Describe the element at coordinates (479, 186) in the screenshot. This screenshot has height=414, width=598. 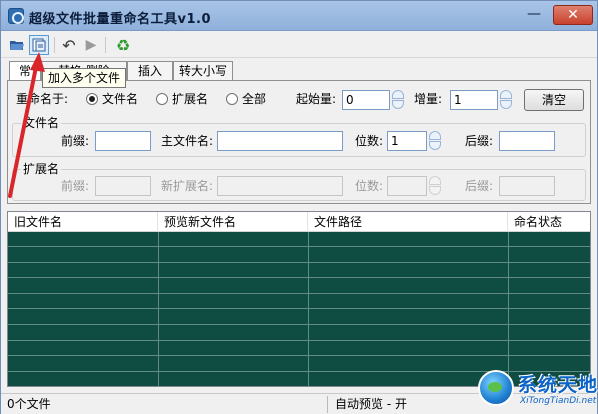
I see `extension-suffix-label: 后缀:` at that location.